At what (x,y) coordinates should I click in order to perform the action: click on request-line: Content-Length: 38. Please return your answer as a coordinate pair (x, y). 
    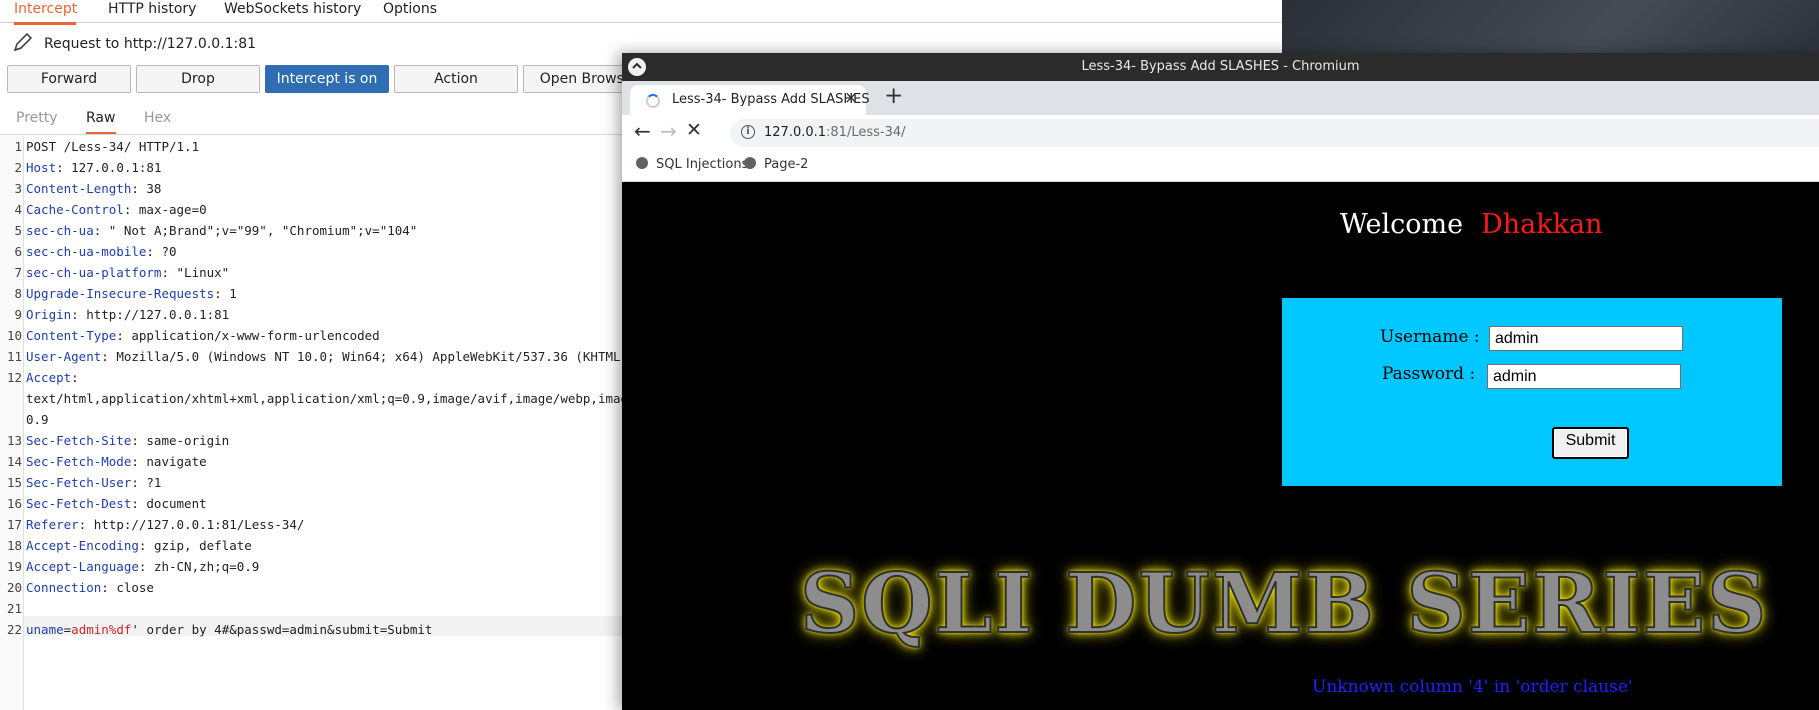
    Looking at the image, I should click on (93, 188).